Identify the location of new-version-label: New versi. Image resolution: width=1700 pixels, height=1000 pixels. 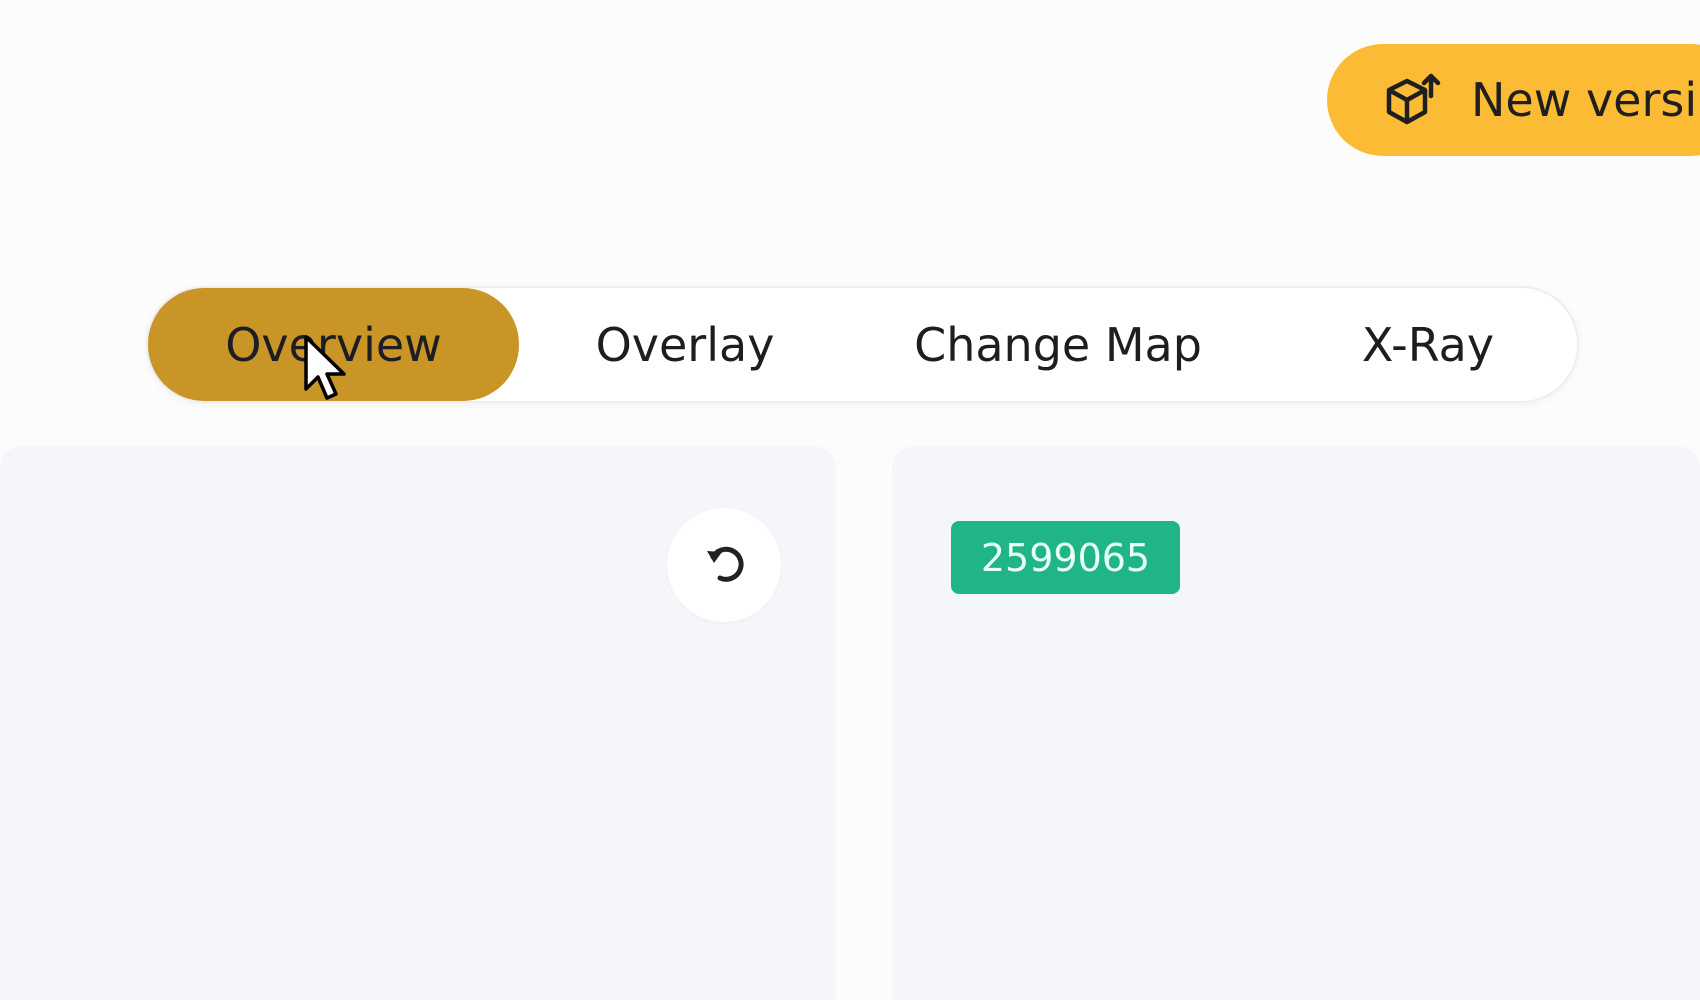
(1584, 100).